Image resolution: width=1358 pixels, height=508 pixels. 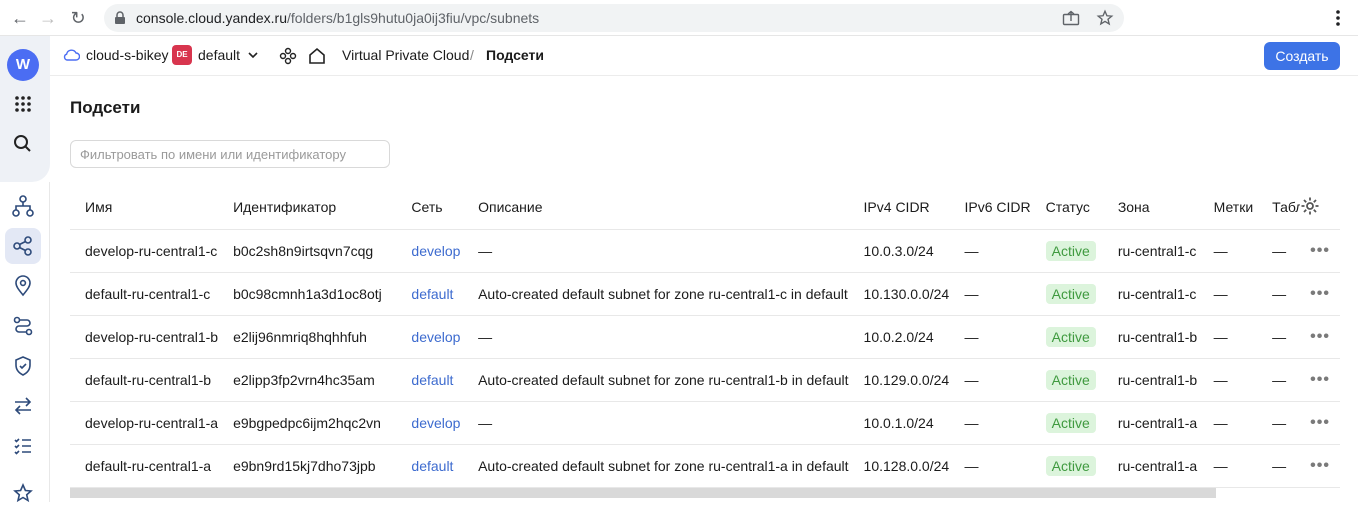 What do you see at coordinates (899, 337) in the screenshot?
I see `subnet-ipv4: 10.0.2.0/24` at bounding box center [899, 337].